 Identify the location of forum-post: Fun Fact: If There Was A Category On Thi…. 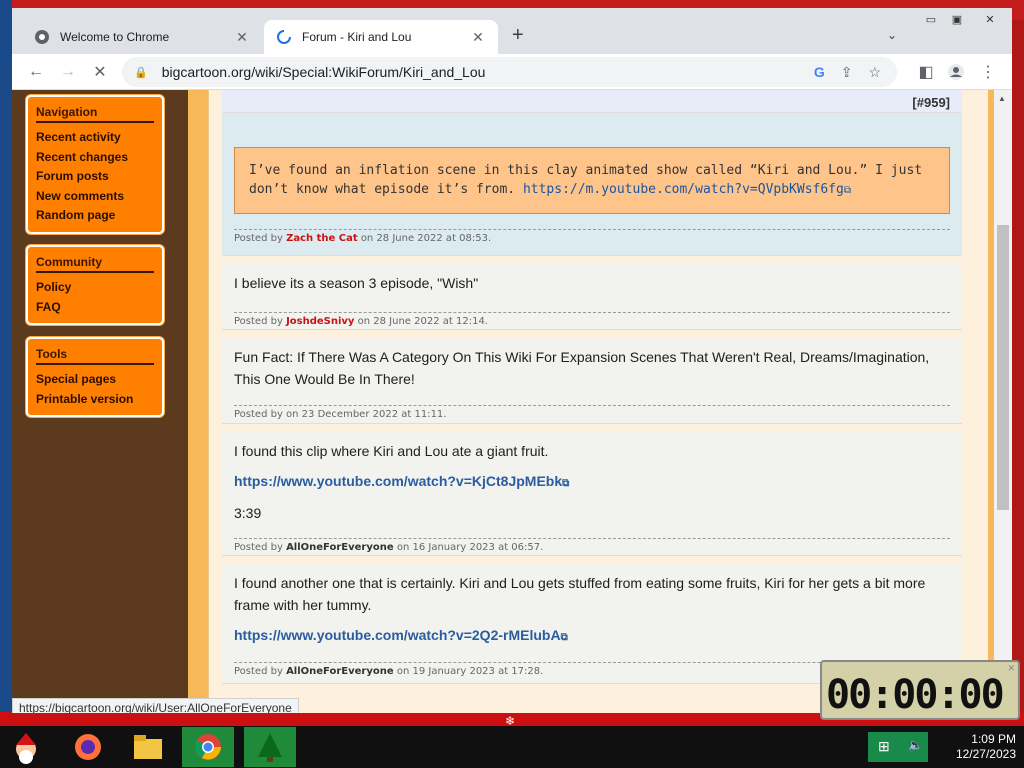
(592, 381).